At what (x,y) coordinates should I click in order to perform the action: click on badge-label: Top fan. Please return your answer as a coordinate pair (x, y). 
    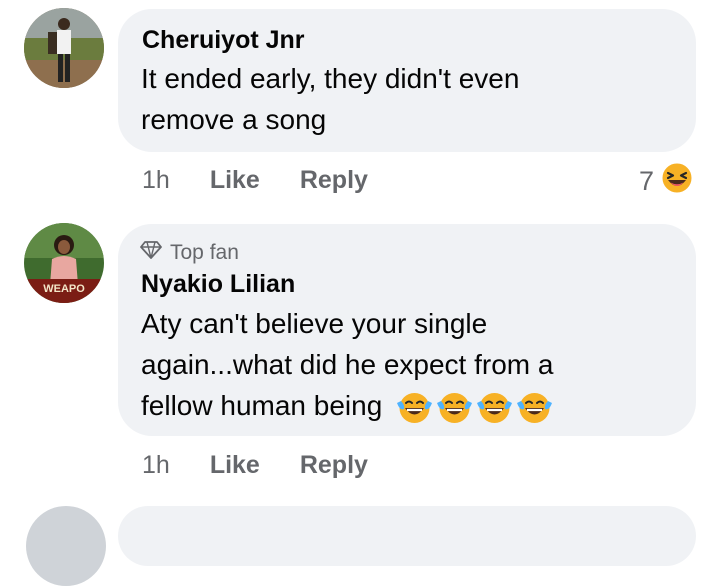
    Looking at the image, I should click on (204, 252).